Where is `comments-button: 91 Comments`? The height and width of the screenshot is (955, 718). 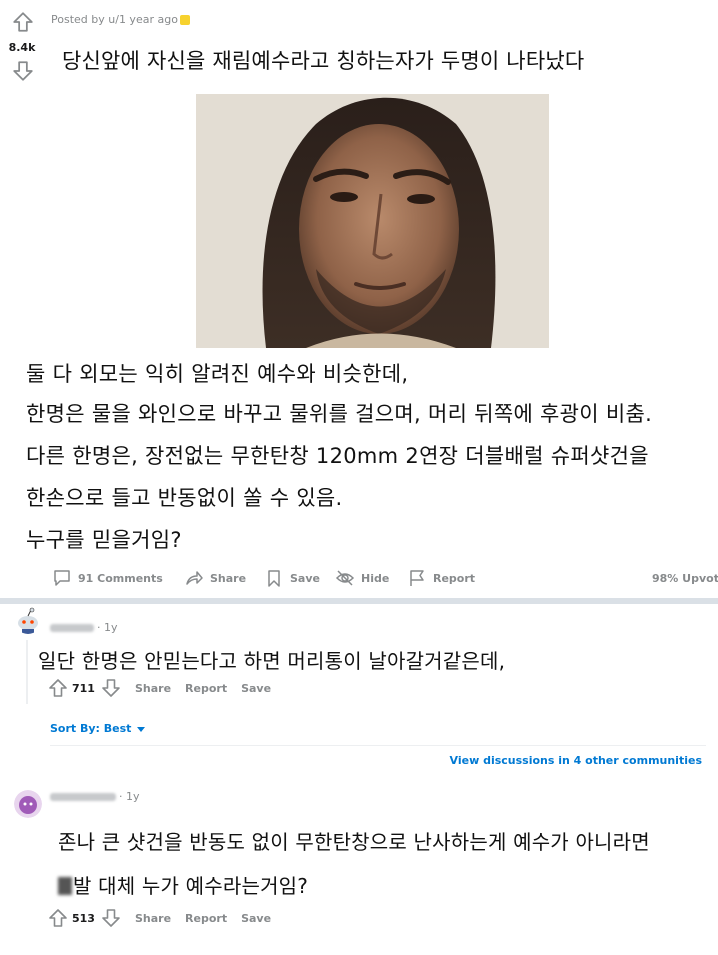
comments-button: 91 Comments is located at coordinates (107, 578).